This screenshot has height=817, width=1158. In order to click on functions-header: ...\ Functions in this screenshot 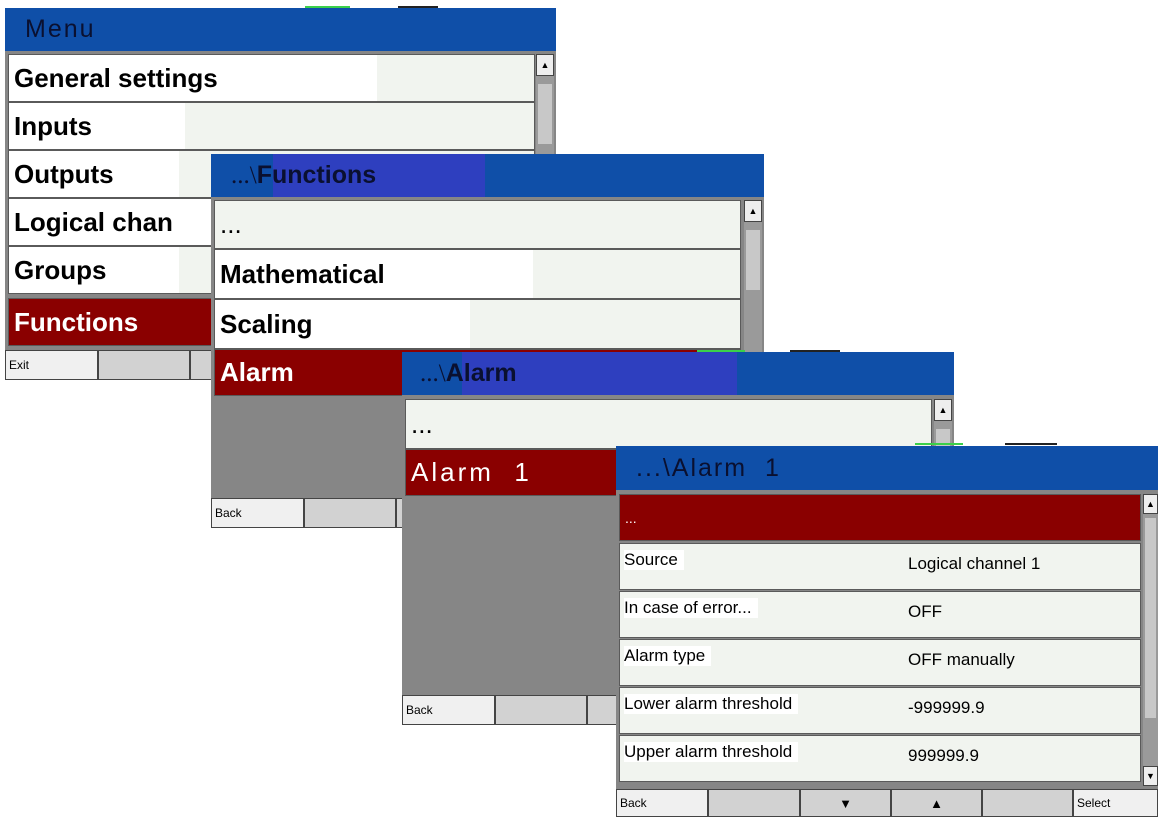, I will do `click(487, 175)`.